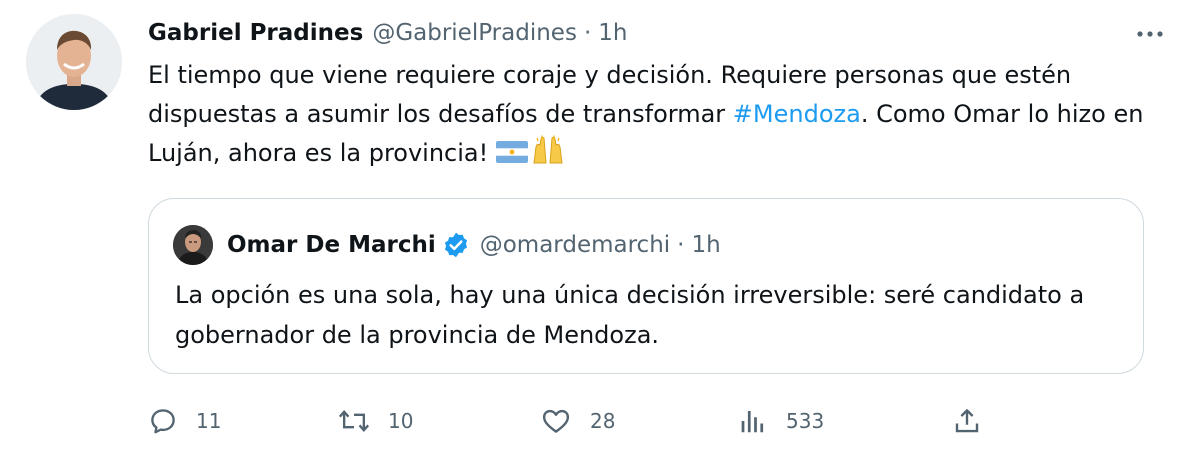 The height and width of the screenshot is (476, 1200). What do you see at coordinates (401, 421) in the screenshot?
I see `retweet-count: 10` at bounding box center [401, 421].